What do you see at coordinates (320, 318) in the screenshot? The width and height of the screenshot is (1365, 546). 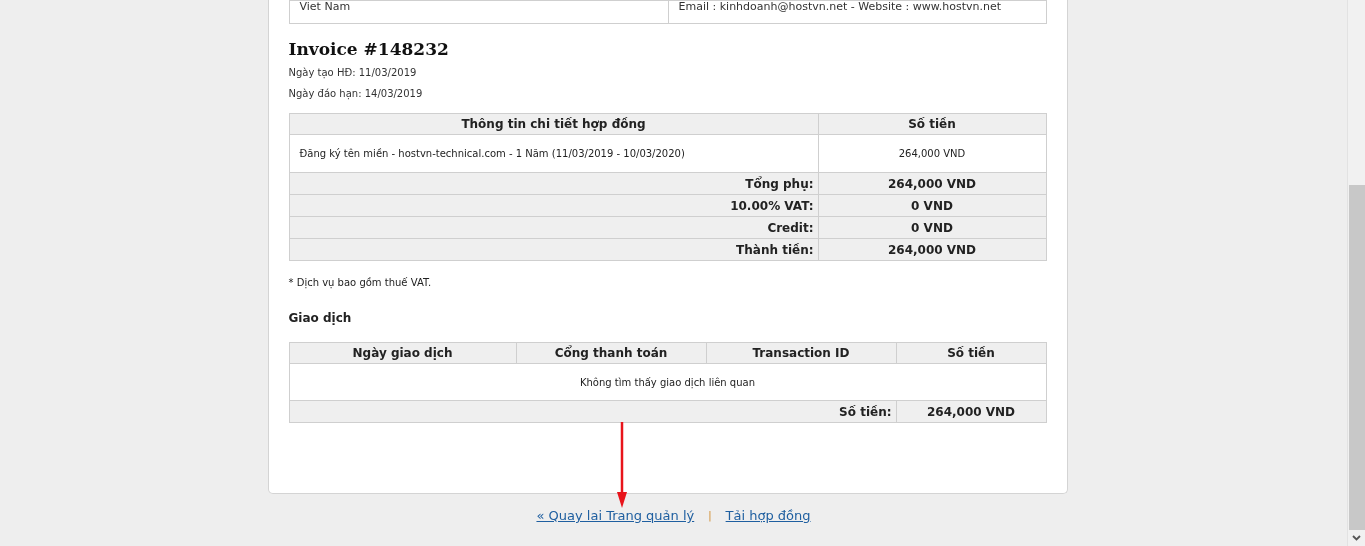 I see `section-title: Giao dịch` at bounding box center [320, 318].